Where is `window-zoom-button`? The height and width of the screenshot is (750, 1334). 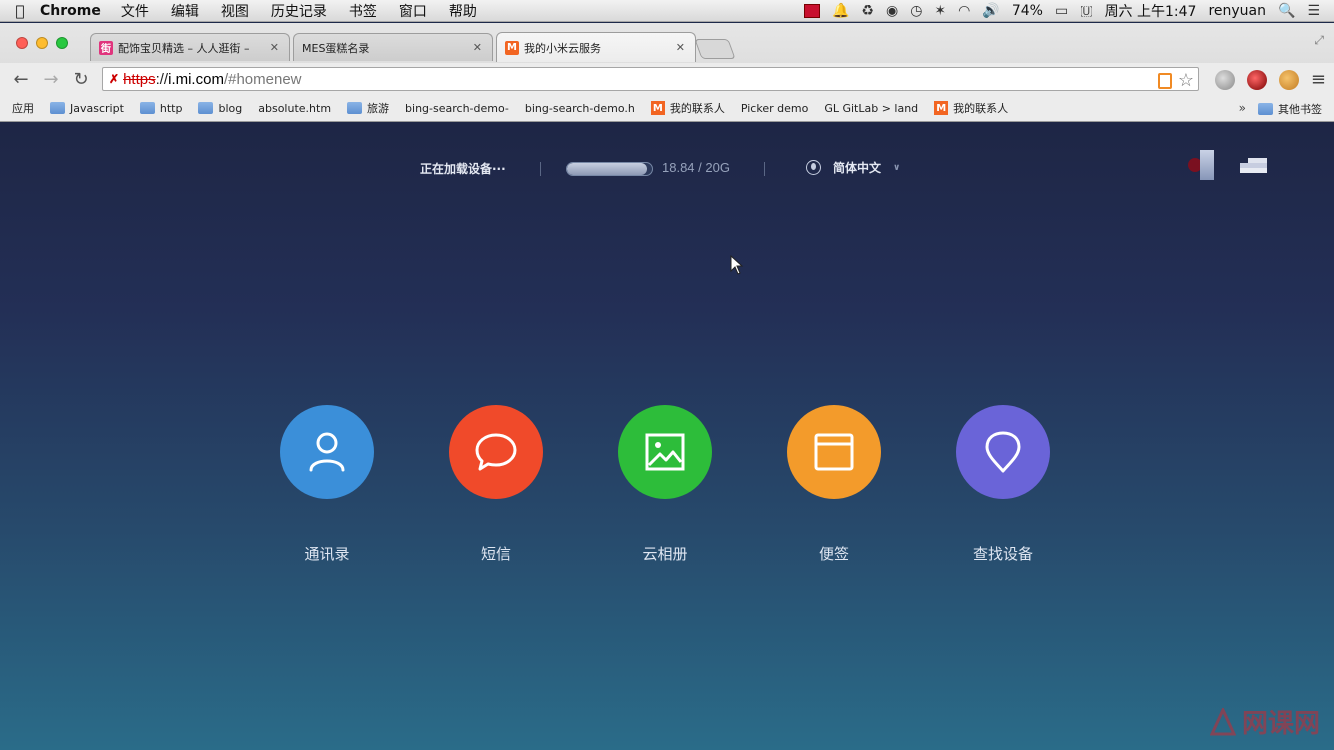
window-zoom-button is located at coordinates (62, 43).